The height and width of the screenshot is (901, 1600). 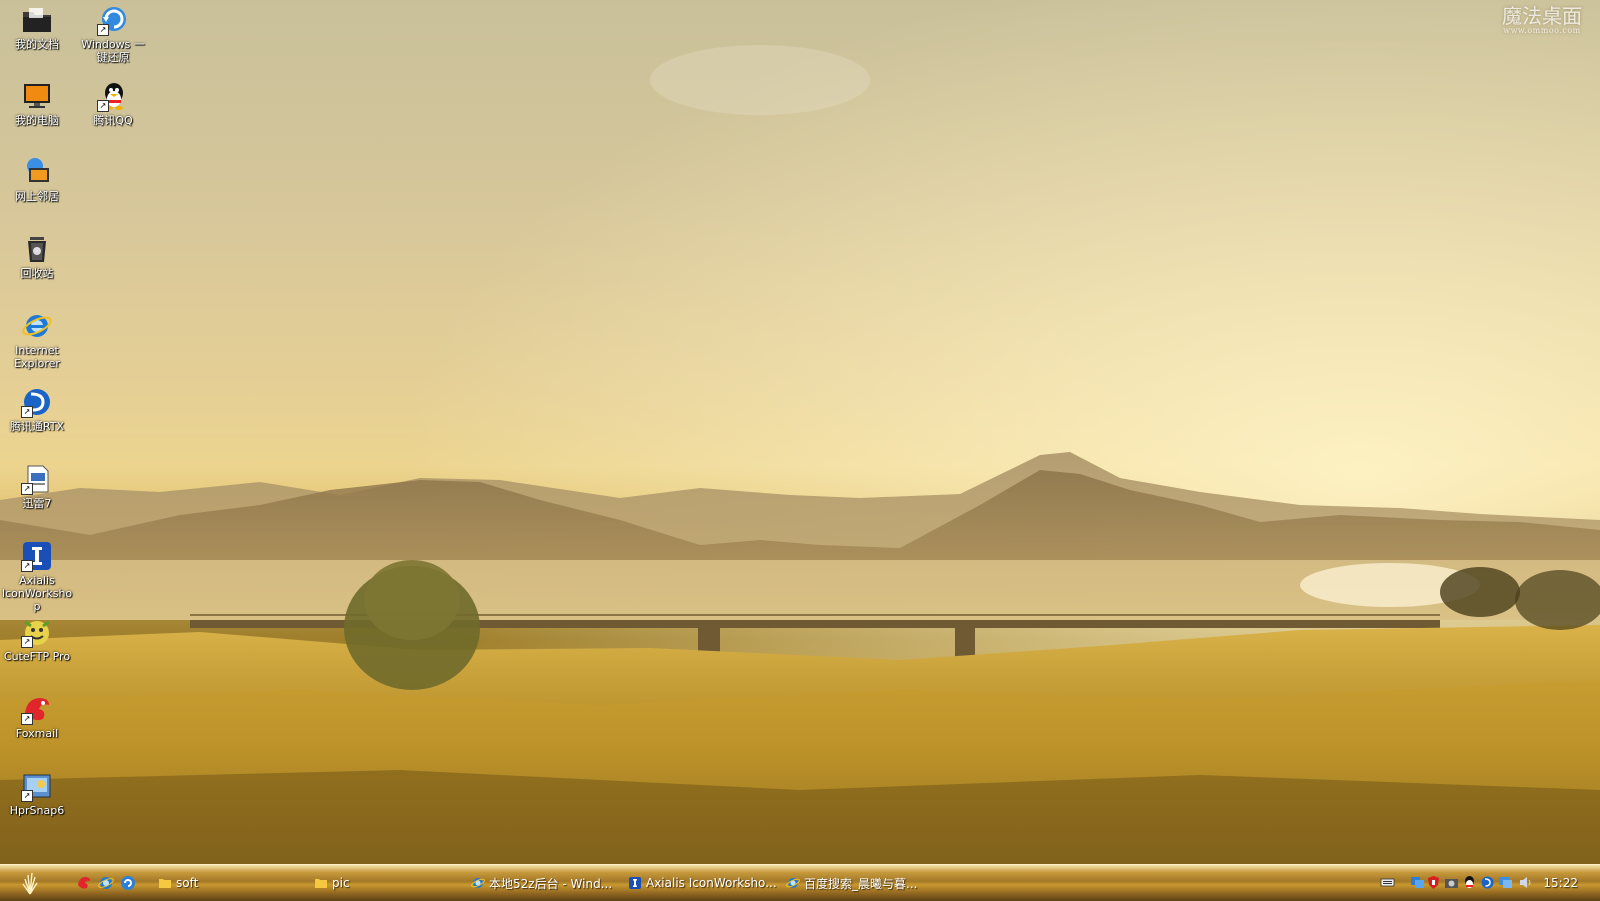 What do you see at coordinates (1505, 882) in the screenshot?
I see `monitor-icon` at bounding box center [1505, 882].